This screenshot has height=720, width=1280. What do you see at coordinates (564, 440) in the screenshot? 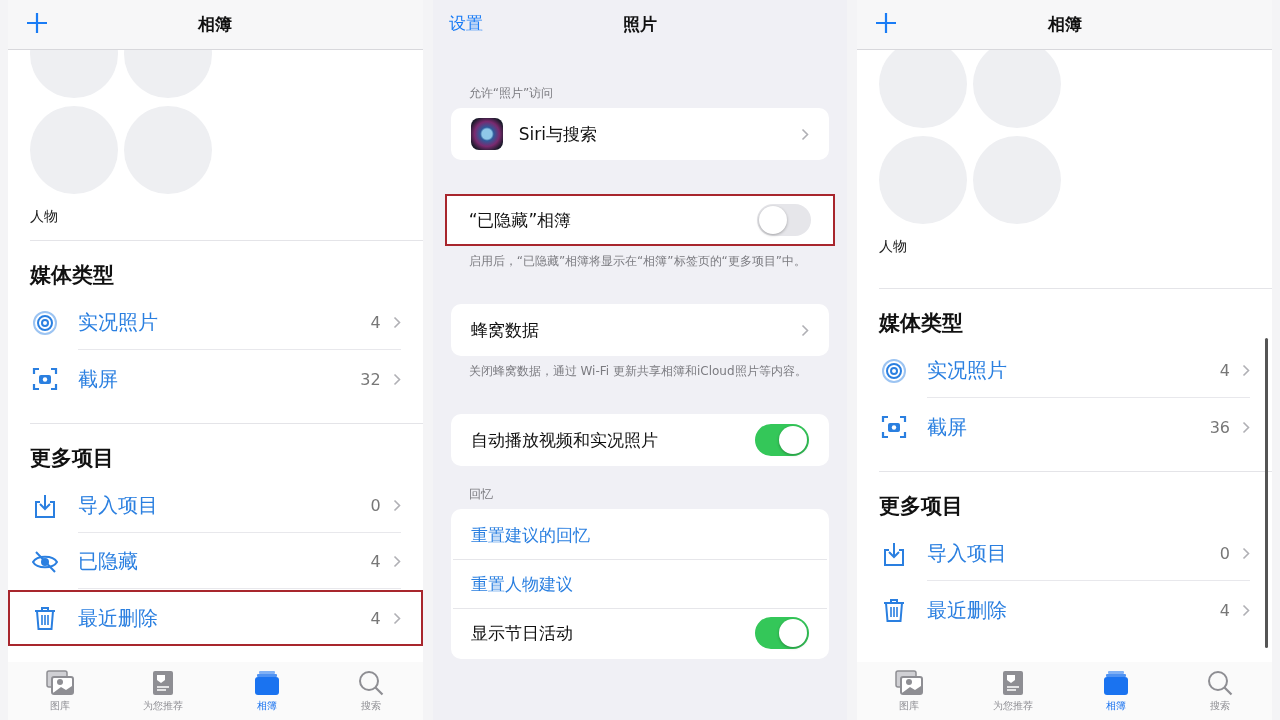
I see `setting-label: 自动播放视频和实况照片` at bounding box center [564, 440].